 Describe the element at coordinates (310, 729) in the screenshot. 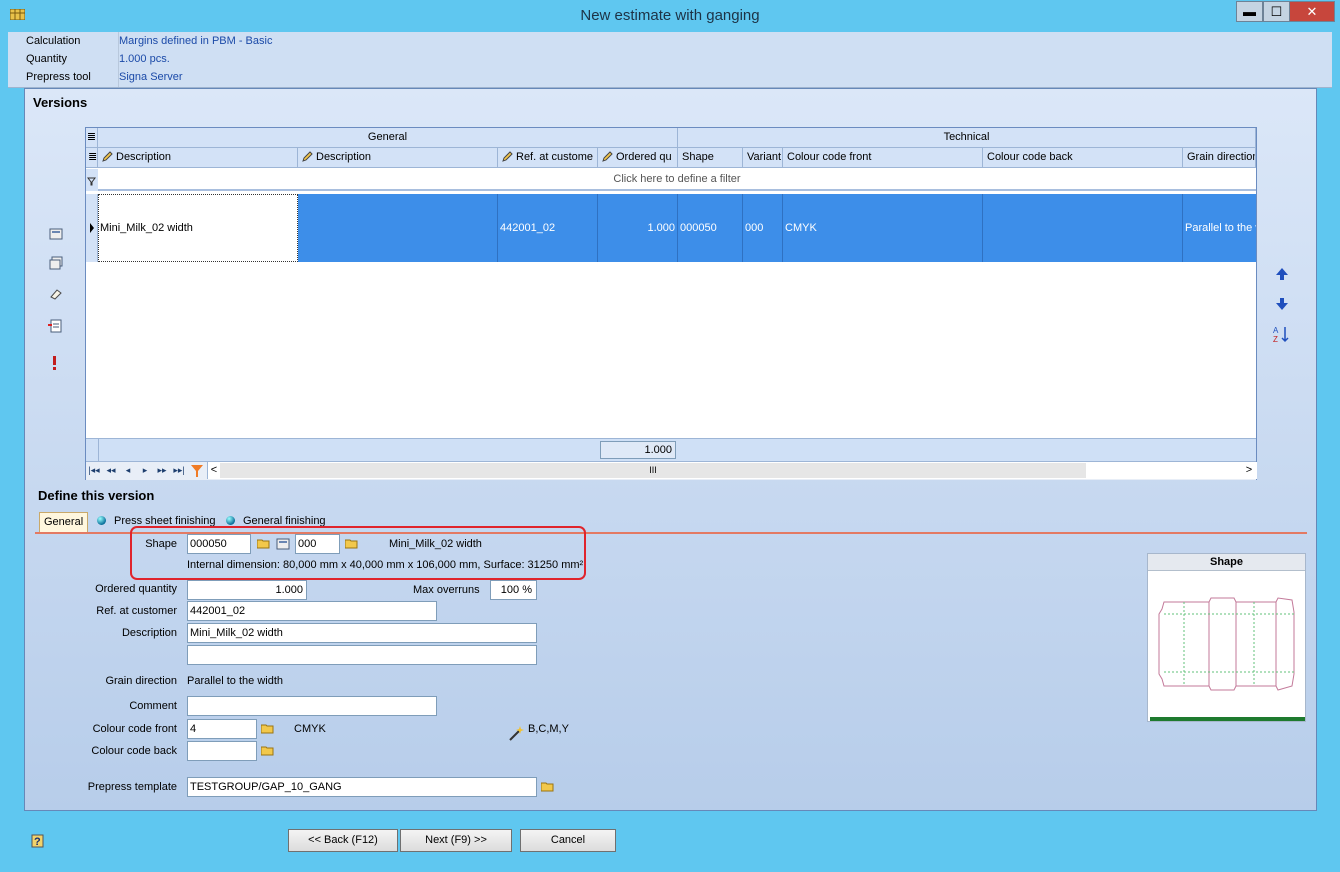

I see `colour-code-front-name: CMYK` at that location.